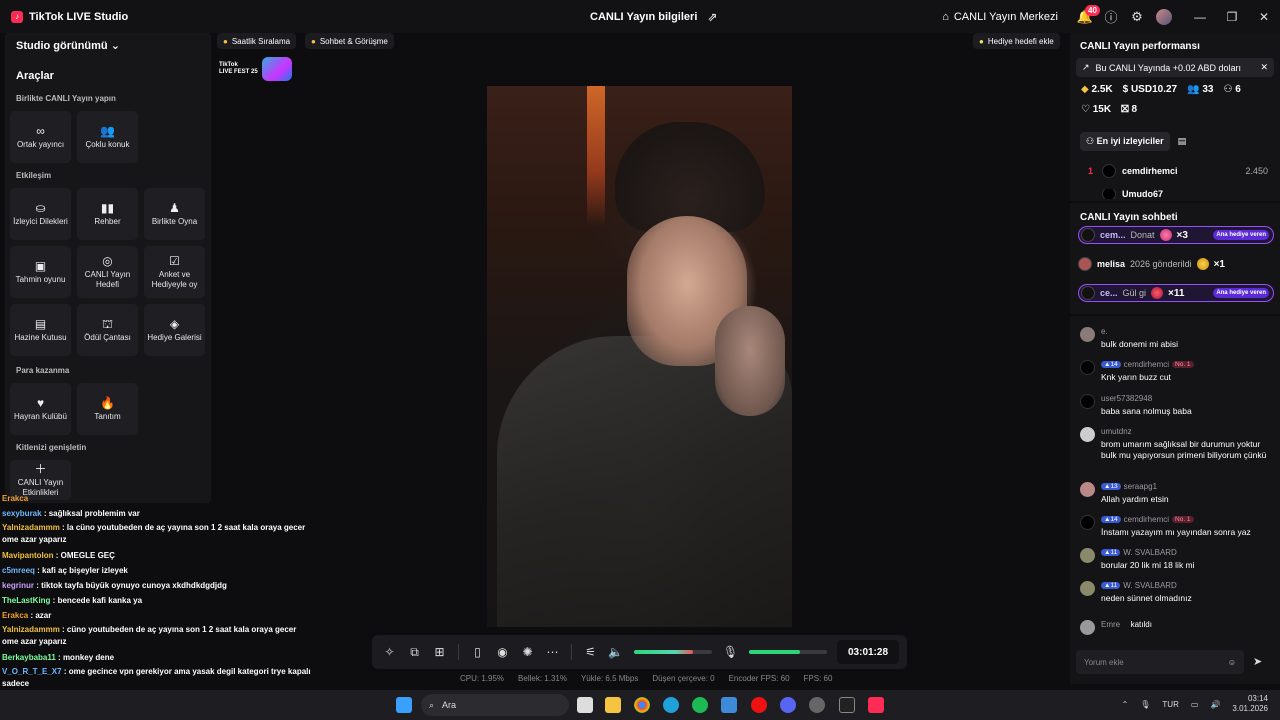  I want to click on user-avatar, so click(1087, 434).